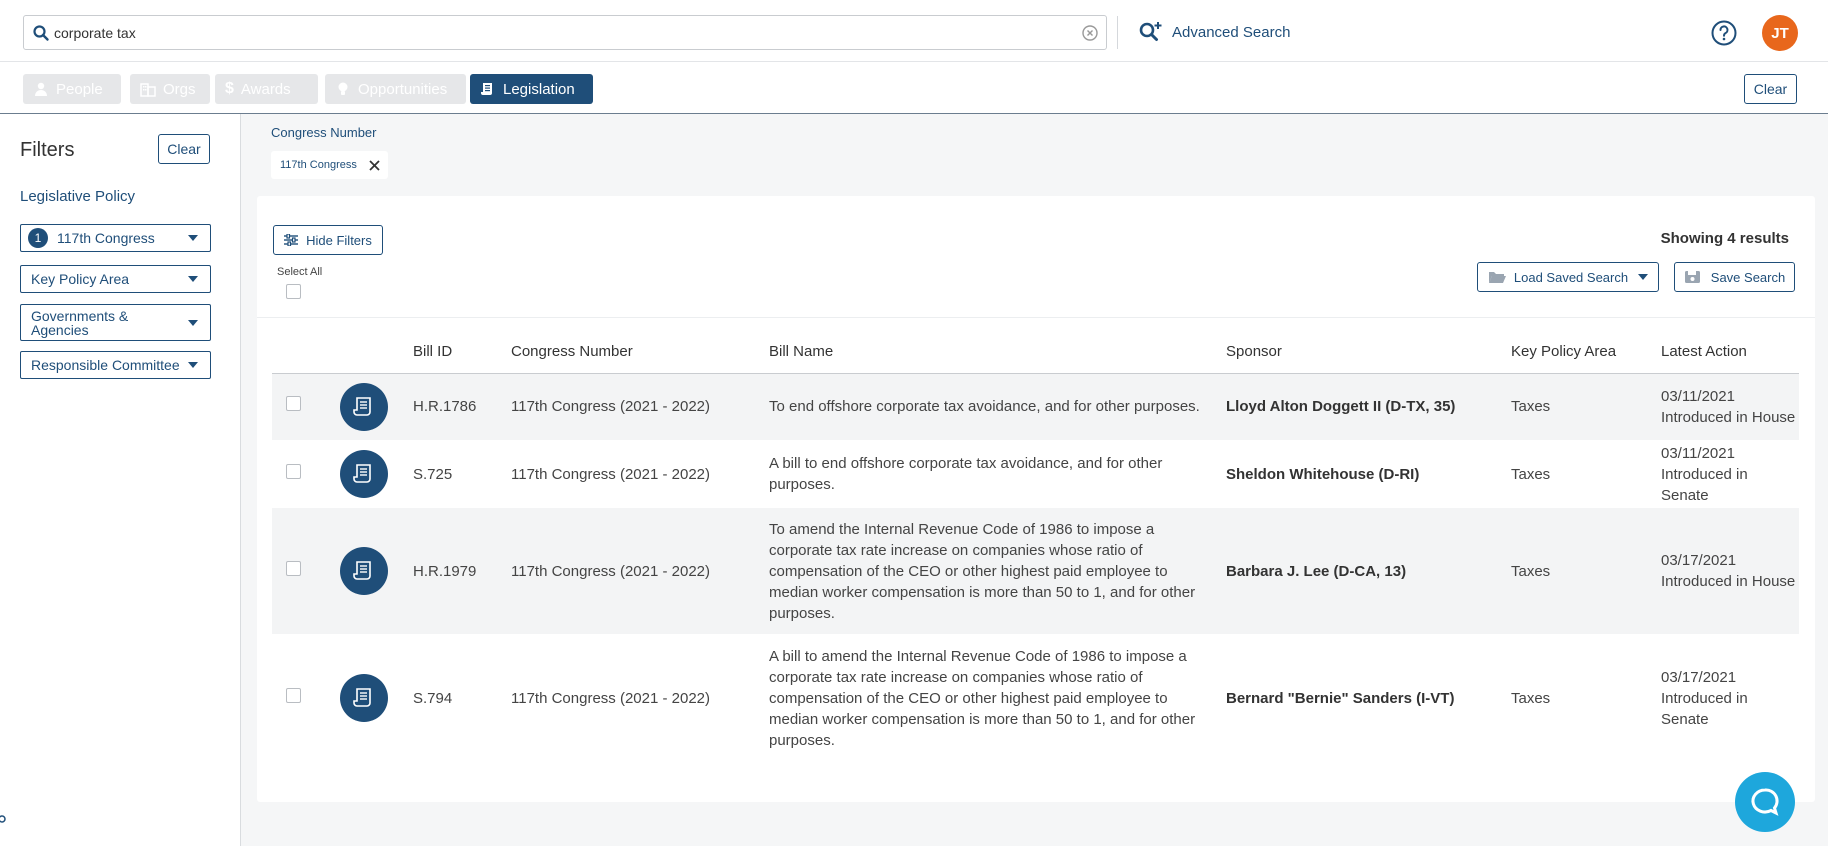 The image size is (1828, 846). I want to click on tab-opportunities: Opportunities, so click(395, 89).